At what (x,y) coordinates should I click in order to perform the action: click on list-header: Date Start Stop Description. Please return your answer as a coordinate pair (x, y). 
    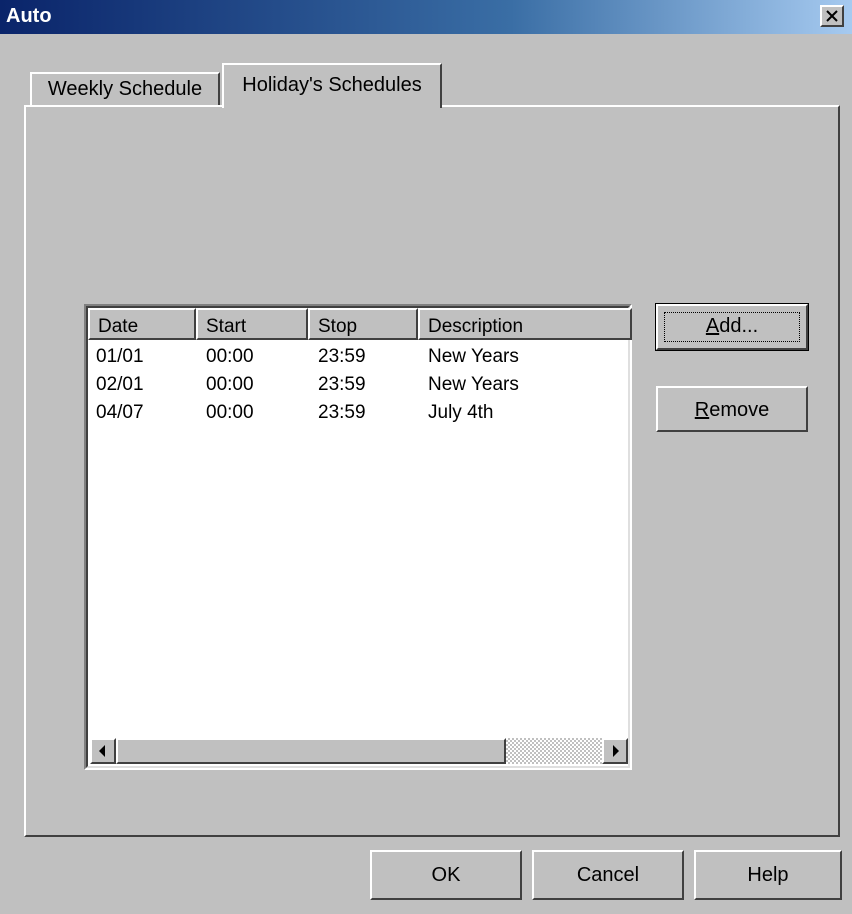
    Looking at the image, I should click on (360, 324).